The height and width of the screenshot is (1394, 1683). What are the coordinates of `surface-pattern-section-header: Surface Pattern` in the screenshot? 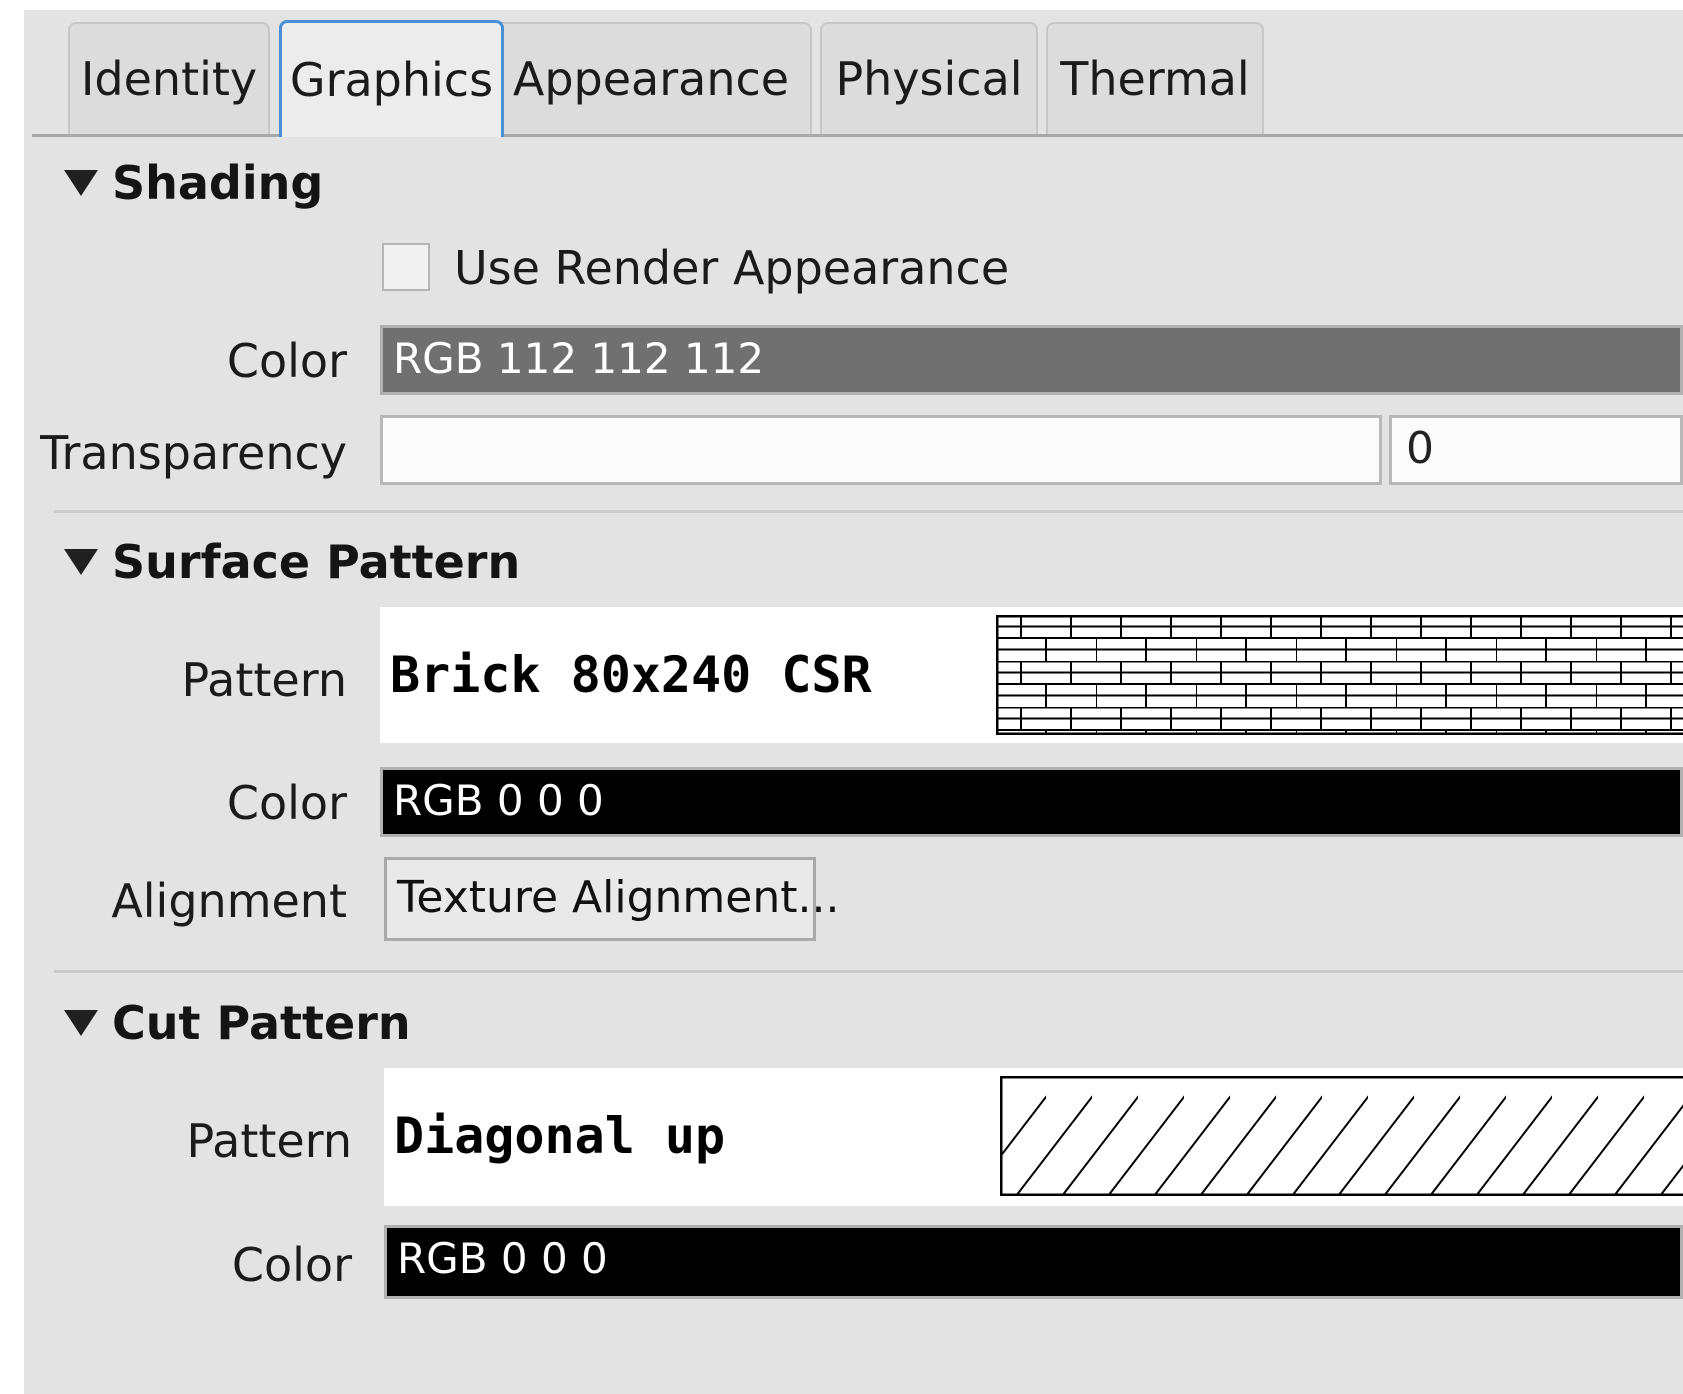 It's located at (292, 562).